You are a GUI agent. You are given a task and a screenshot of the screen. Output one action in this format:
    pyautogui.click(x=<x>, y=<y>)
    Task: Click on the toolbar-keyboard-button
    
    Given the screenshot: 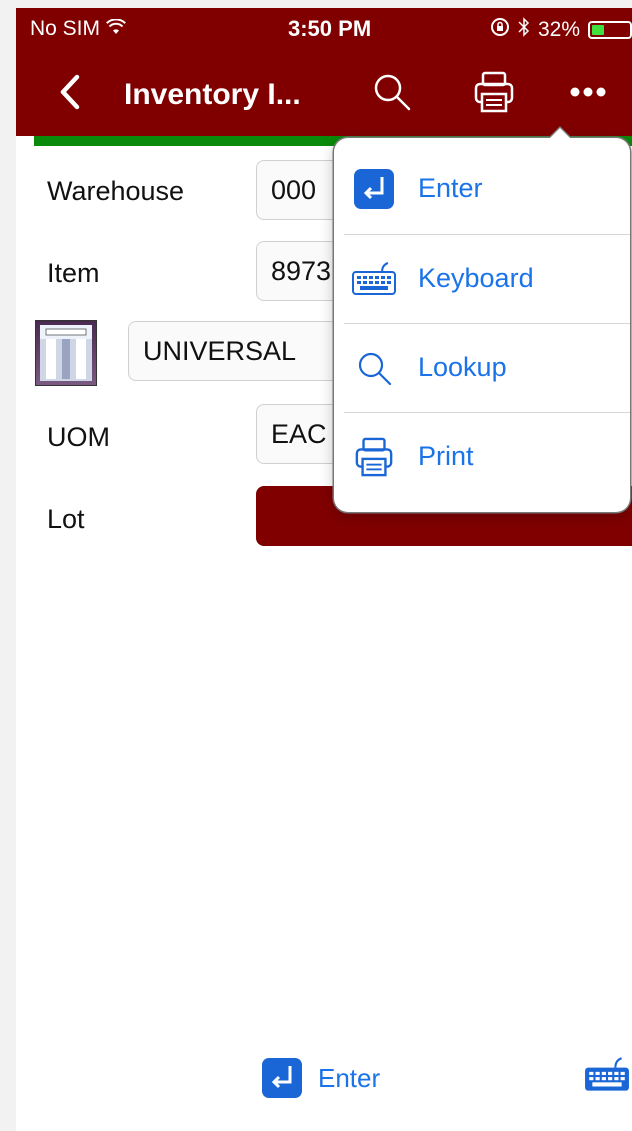 What is the action you would take?
    pyautogui.click(x=607, y=1077)
    